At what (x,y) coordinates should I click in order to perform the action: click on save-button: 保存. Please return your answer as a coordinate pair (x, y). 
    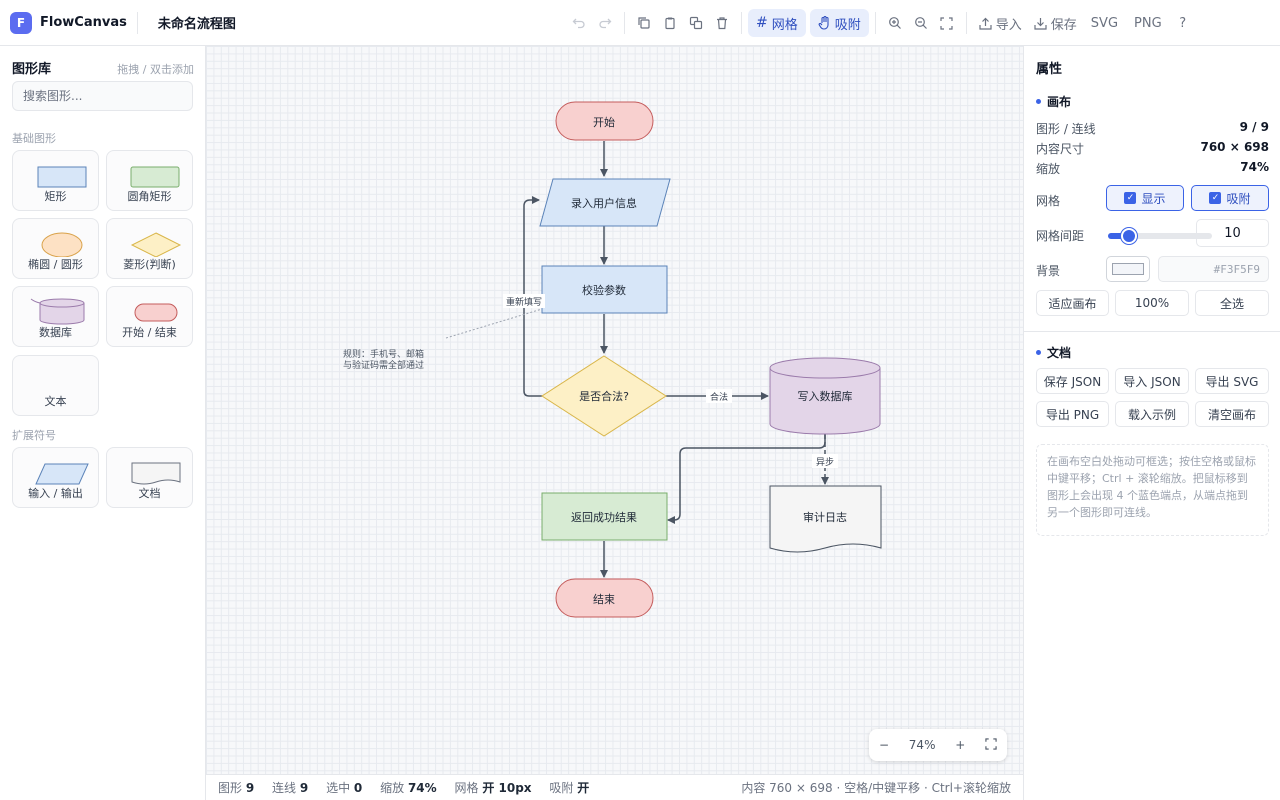
    Looking at the image, I should click on (1055, 23).